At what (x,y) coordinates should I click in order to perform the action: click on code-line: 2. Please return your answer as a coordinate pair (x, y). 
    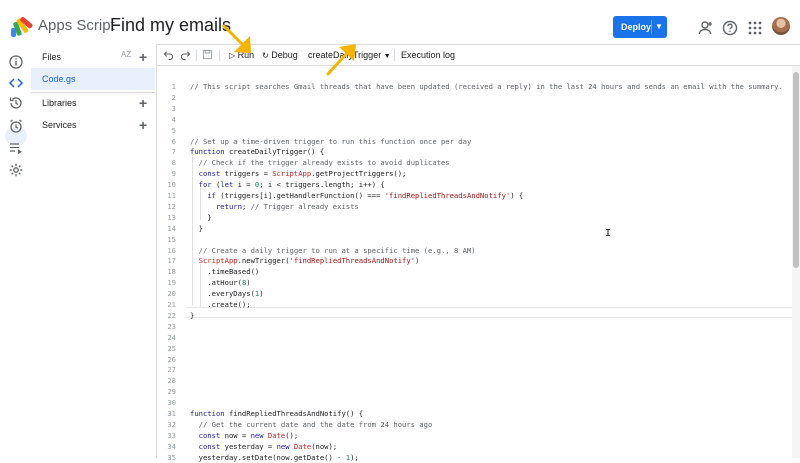
    Looking at the image, I should click on (476, 97).